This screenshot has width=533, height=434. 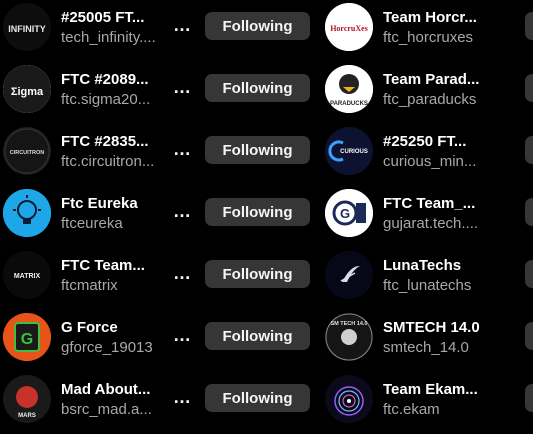 What do you see at coordinates (411, 409) in the screenshot?
I see `account-handle: ftc.ekam` at bounding box center [411, 409].